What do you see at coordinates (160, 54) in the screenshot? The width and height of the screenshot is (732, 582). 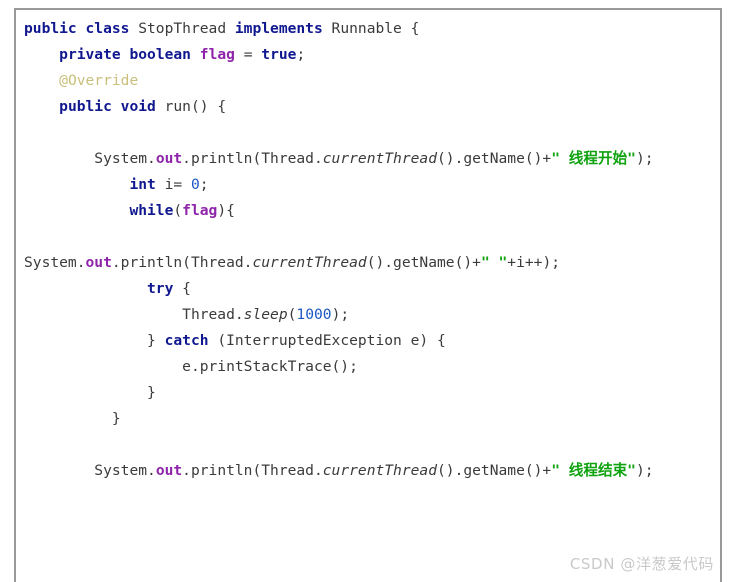 I see `code-token: boolean` at bounding box center [160, 54].